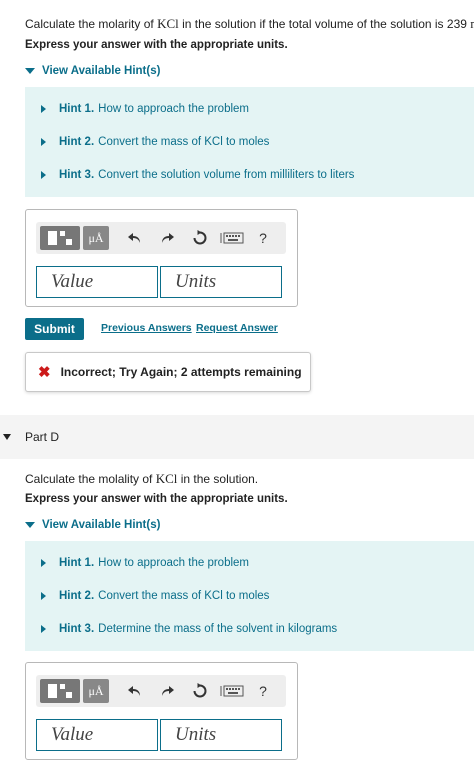 This screenshot has width=474, height=768. What do you see at coordinates (161, 258) in the screenshot?
I see `part-c-answer-box: μÅ ? Value Units` at bounding box center [161, 258].